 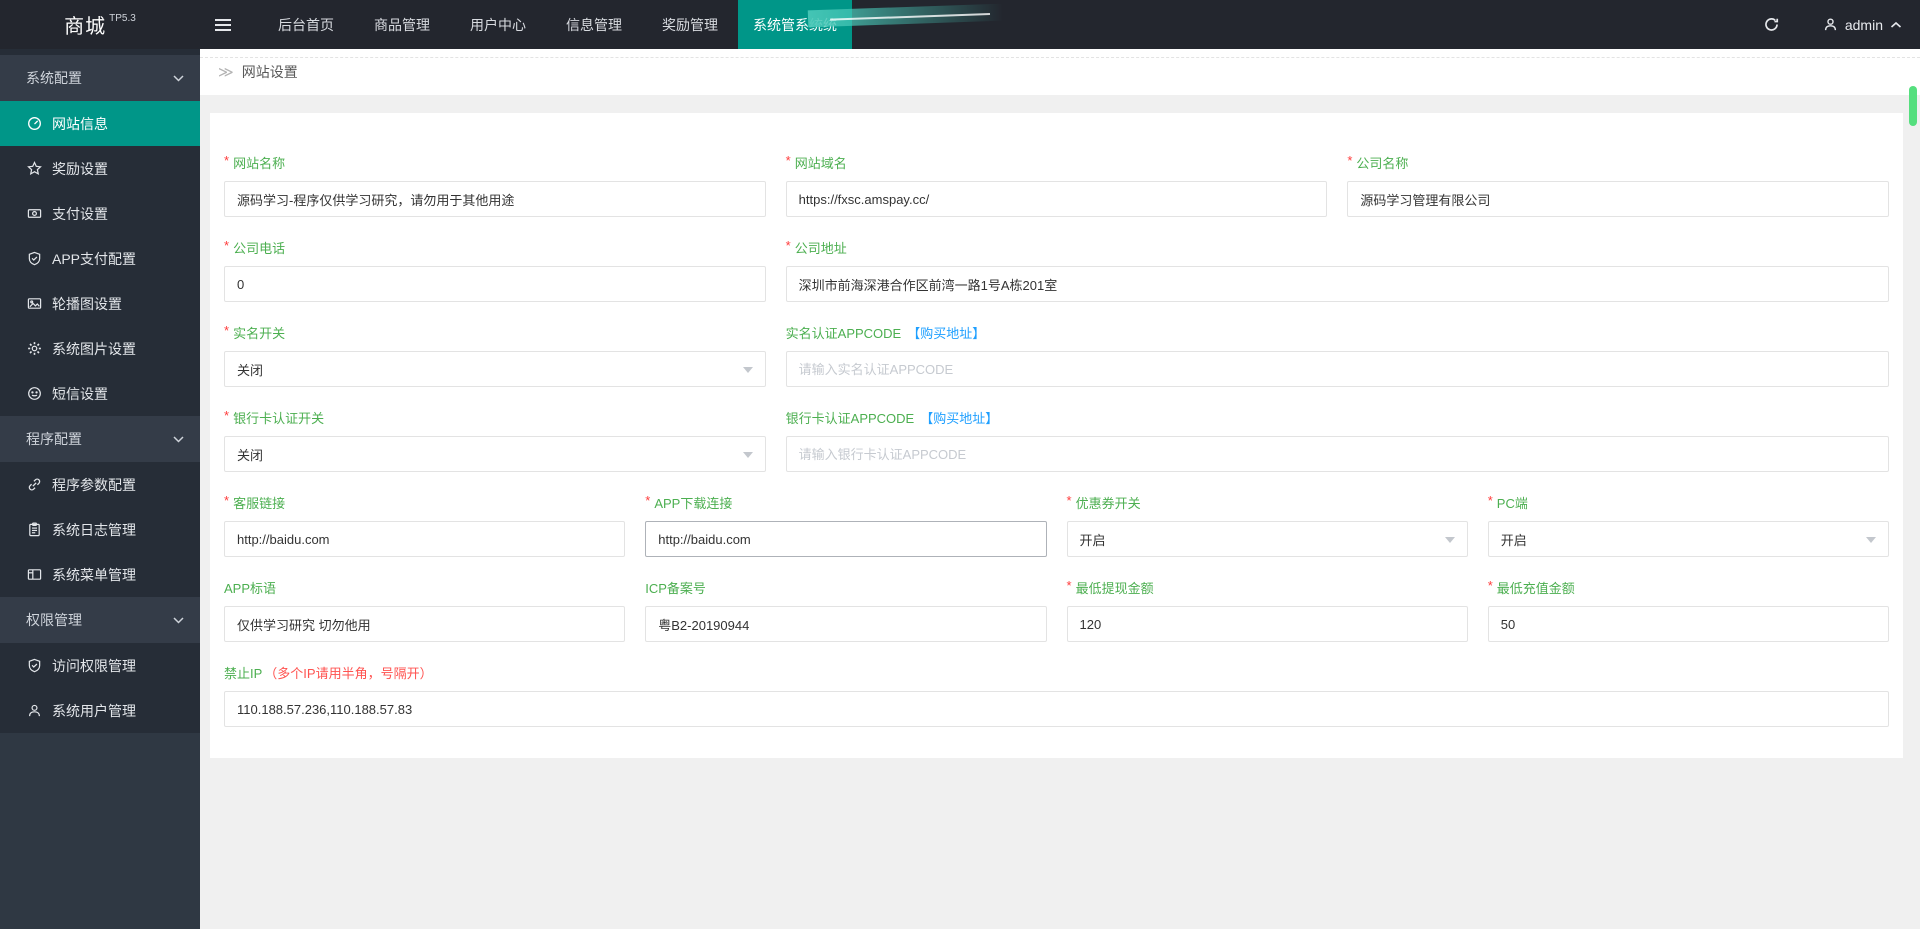 What do you see at coordinates (1618, 199) in the screenshot?
I see `company-name-input` at bounding box center [1618, 199].